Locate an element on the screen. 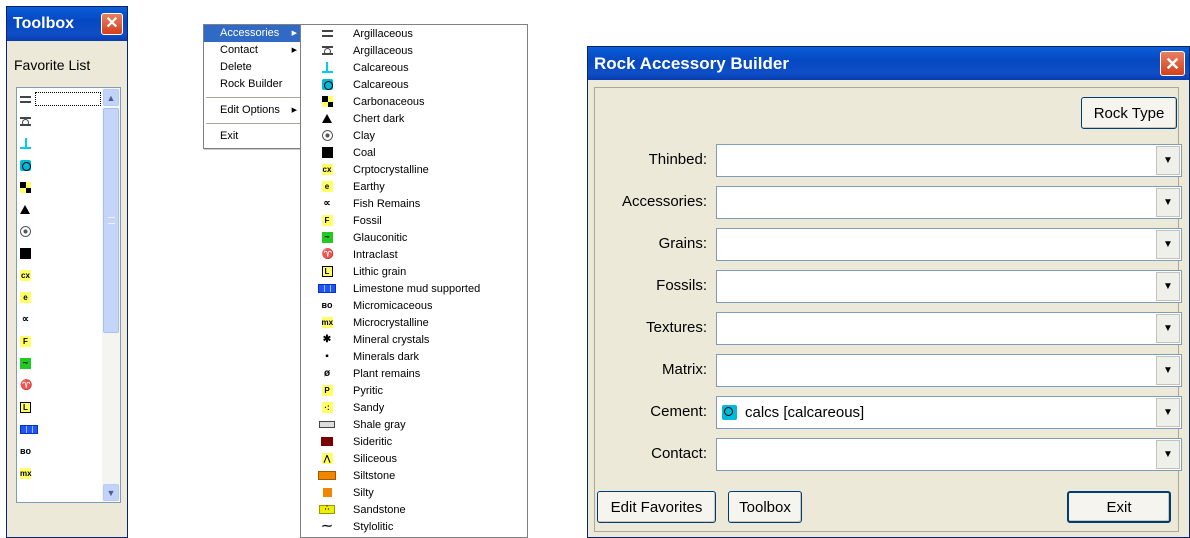  green-icon: ~ is located at coordinates (327, 237).